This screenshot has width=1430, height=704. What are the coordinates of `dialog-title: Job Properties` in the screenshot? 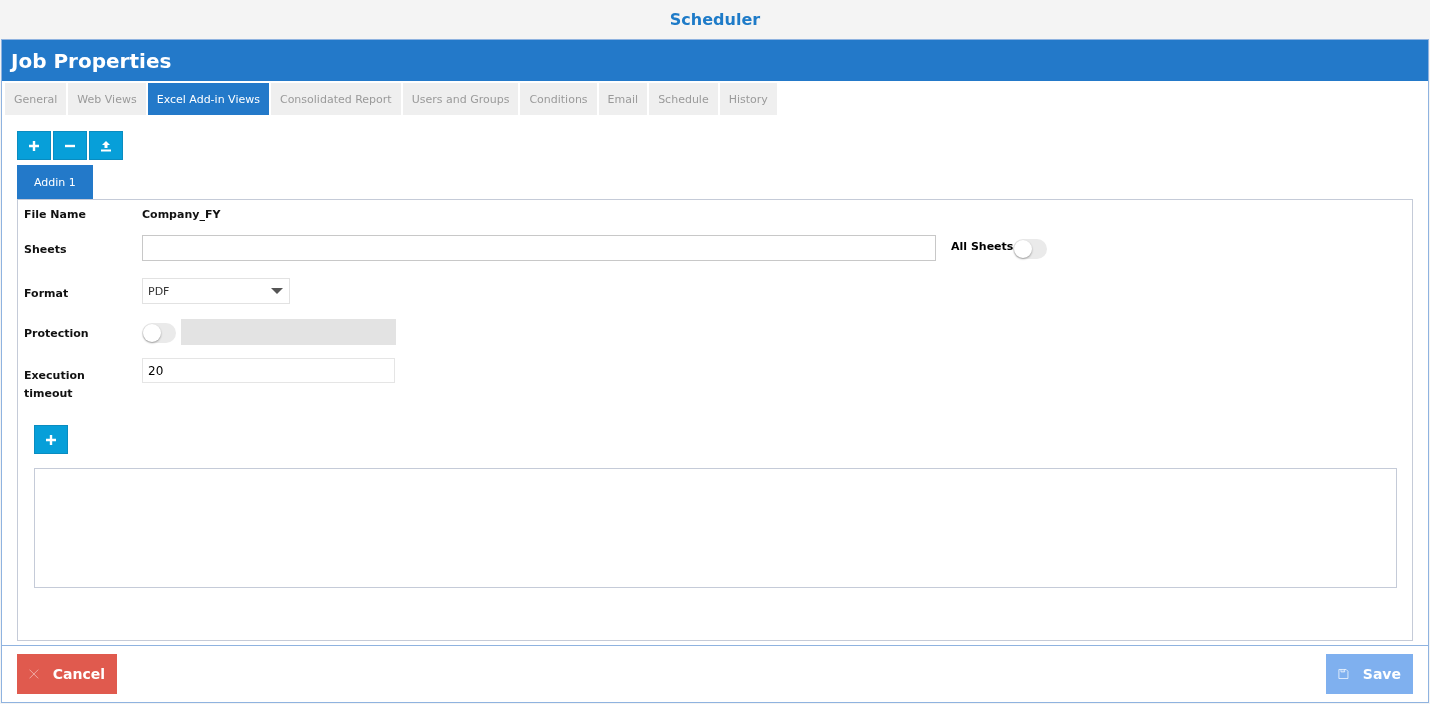 It's located at (91, 60).